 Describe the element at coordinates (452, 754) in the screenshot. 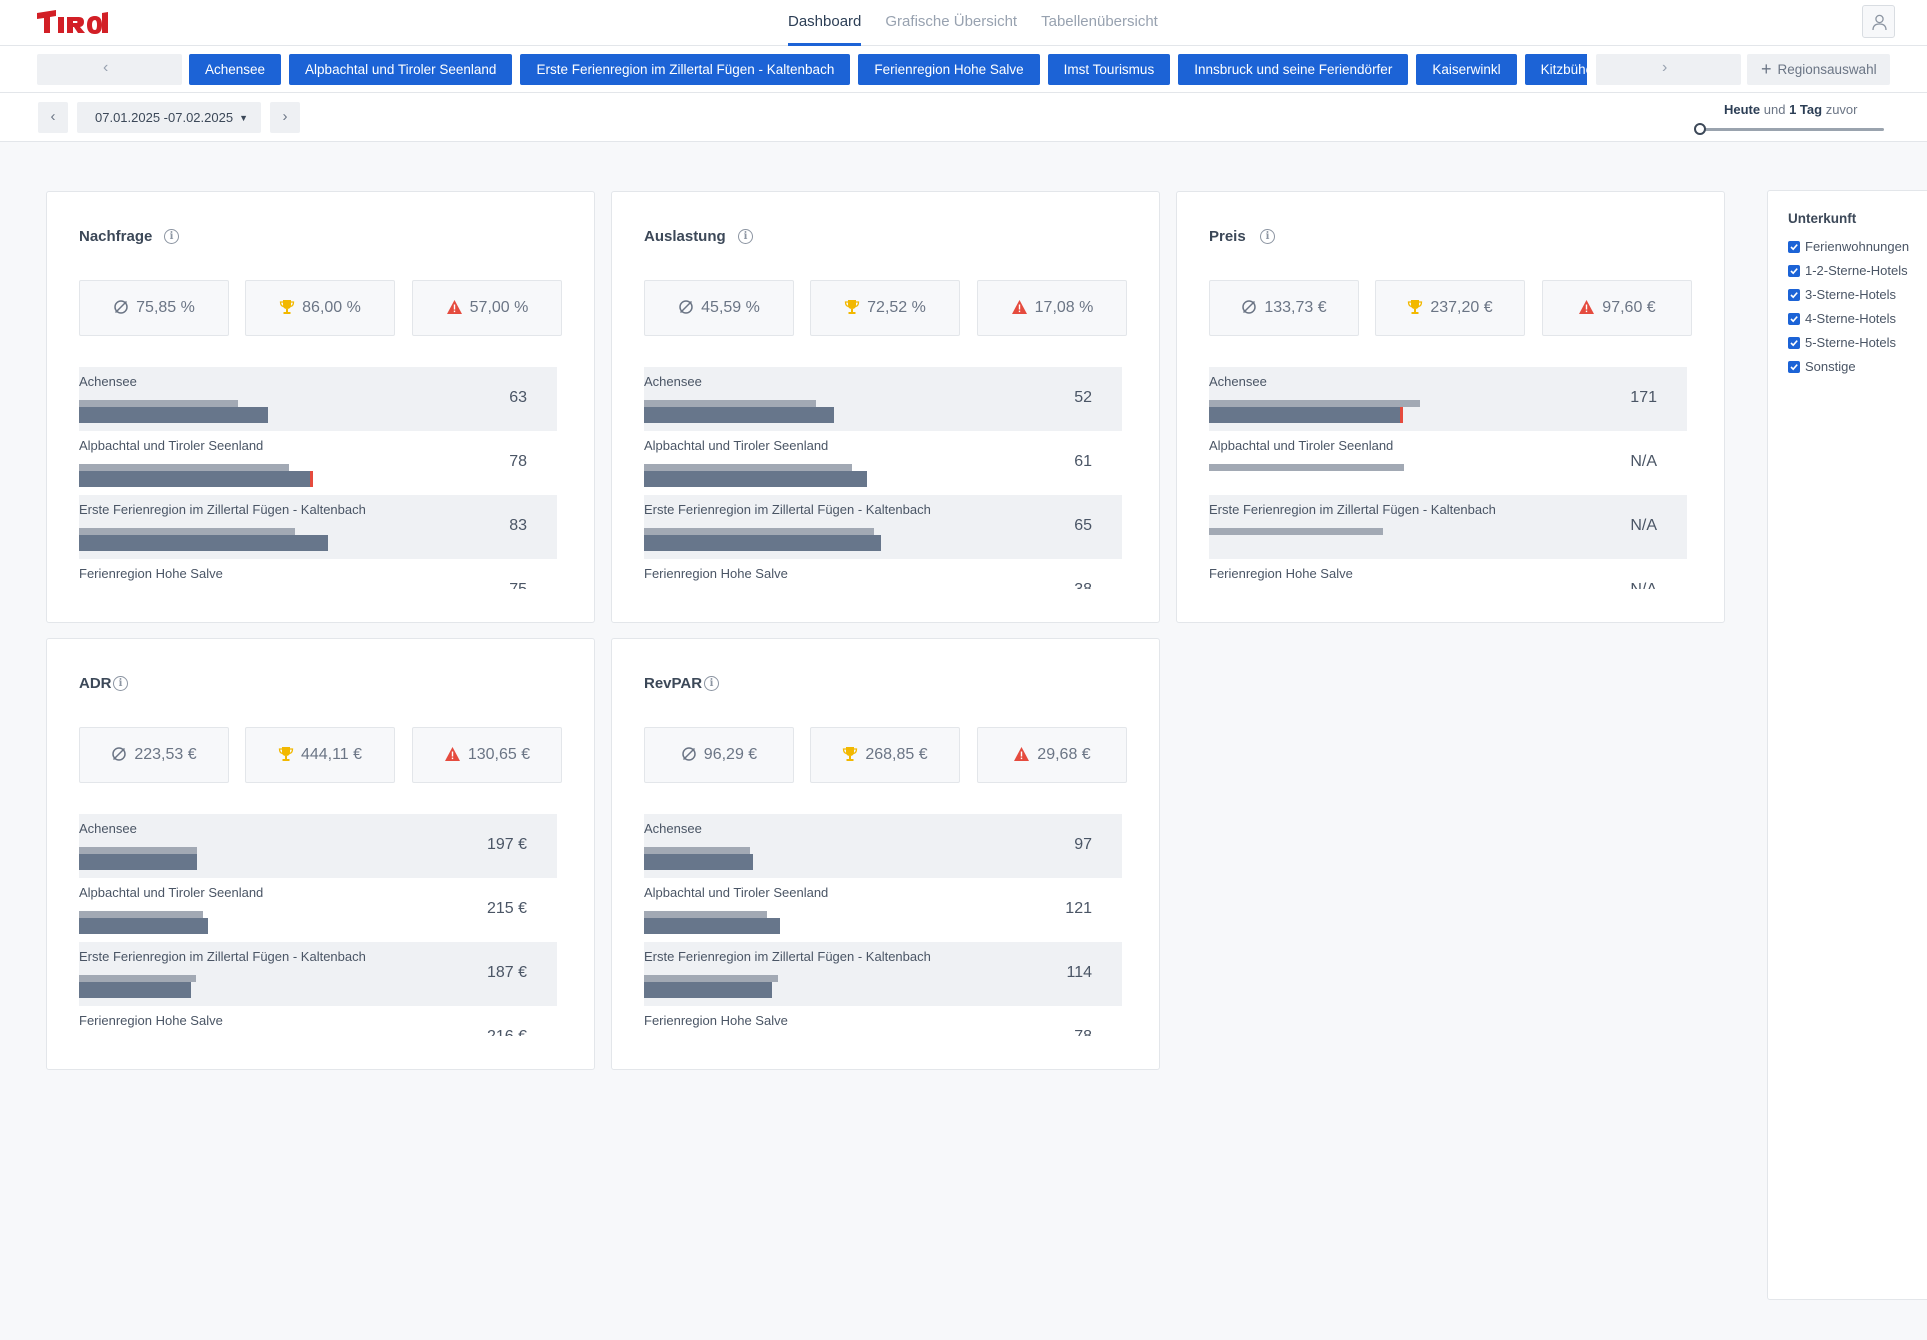

I see `warning-icon` at that location.